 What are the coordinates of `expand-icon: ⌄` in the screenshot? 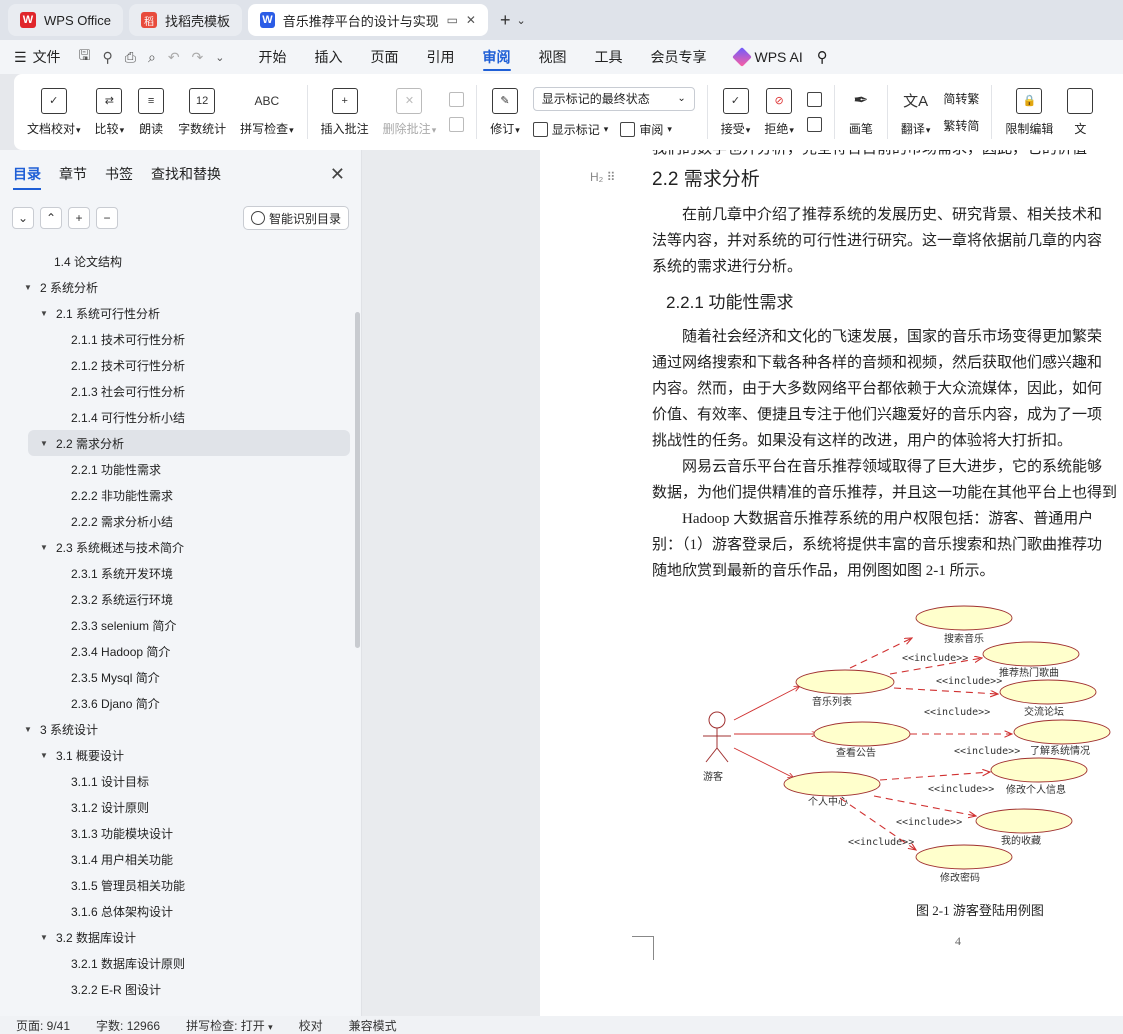 It's located at (23, 218).